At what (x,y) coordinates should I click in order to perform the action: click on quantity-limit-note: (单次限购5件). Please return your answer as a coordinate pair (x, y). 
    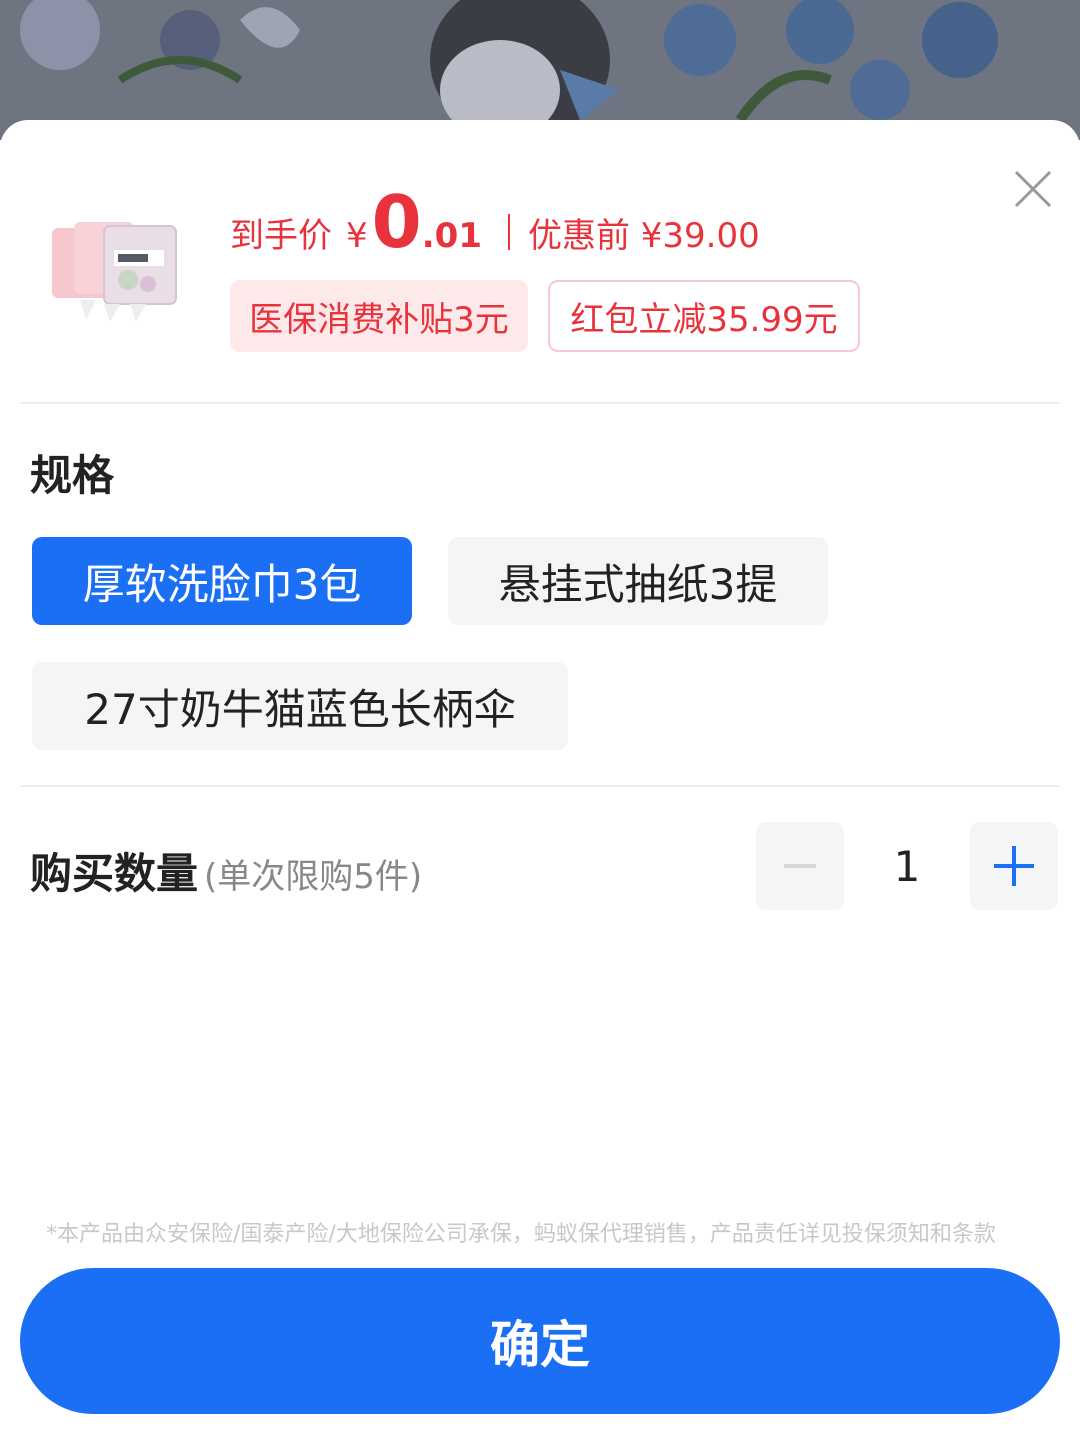
    Looking at the image, I should click on (313, 877).